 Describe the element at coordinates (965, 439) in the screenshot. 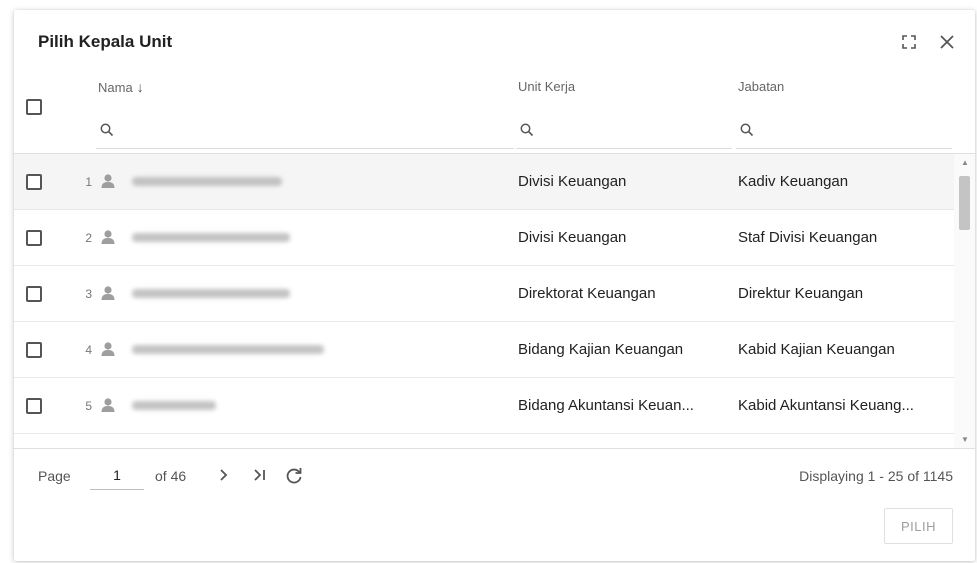

I see `scroll-down-icon: ▼` at that location.